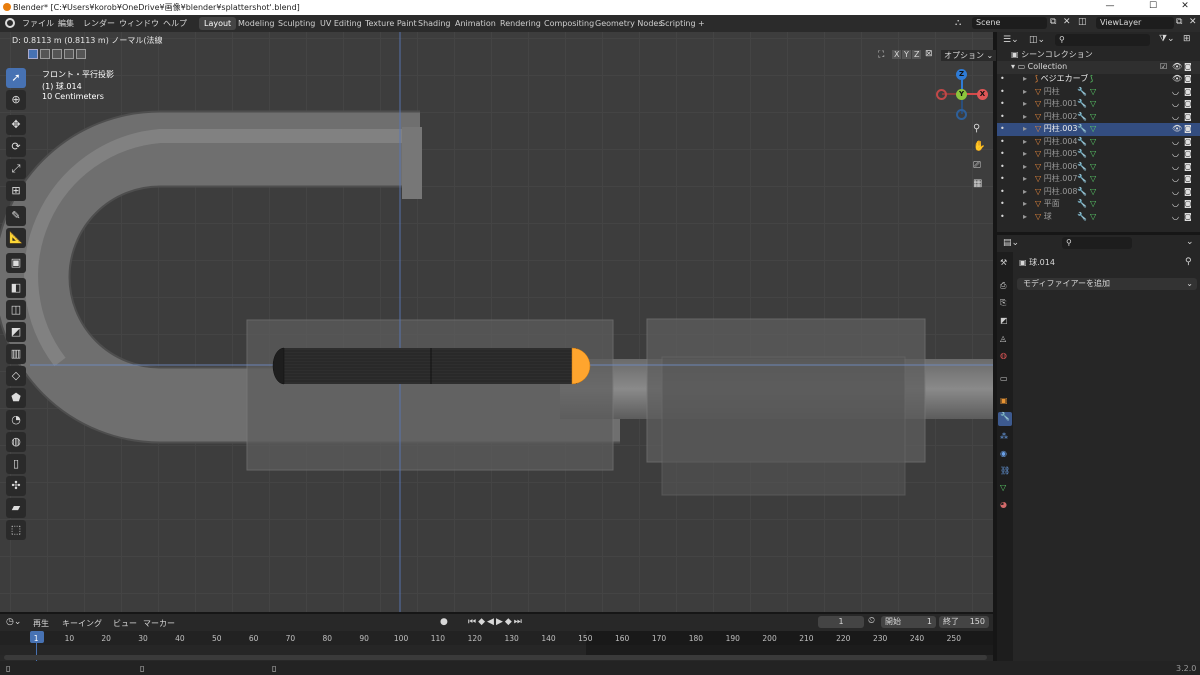  Describe the element at coordinates (976, 128) in the screenshot. I see `zoom-icon: ⚲` at that location.